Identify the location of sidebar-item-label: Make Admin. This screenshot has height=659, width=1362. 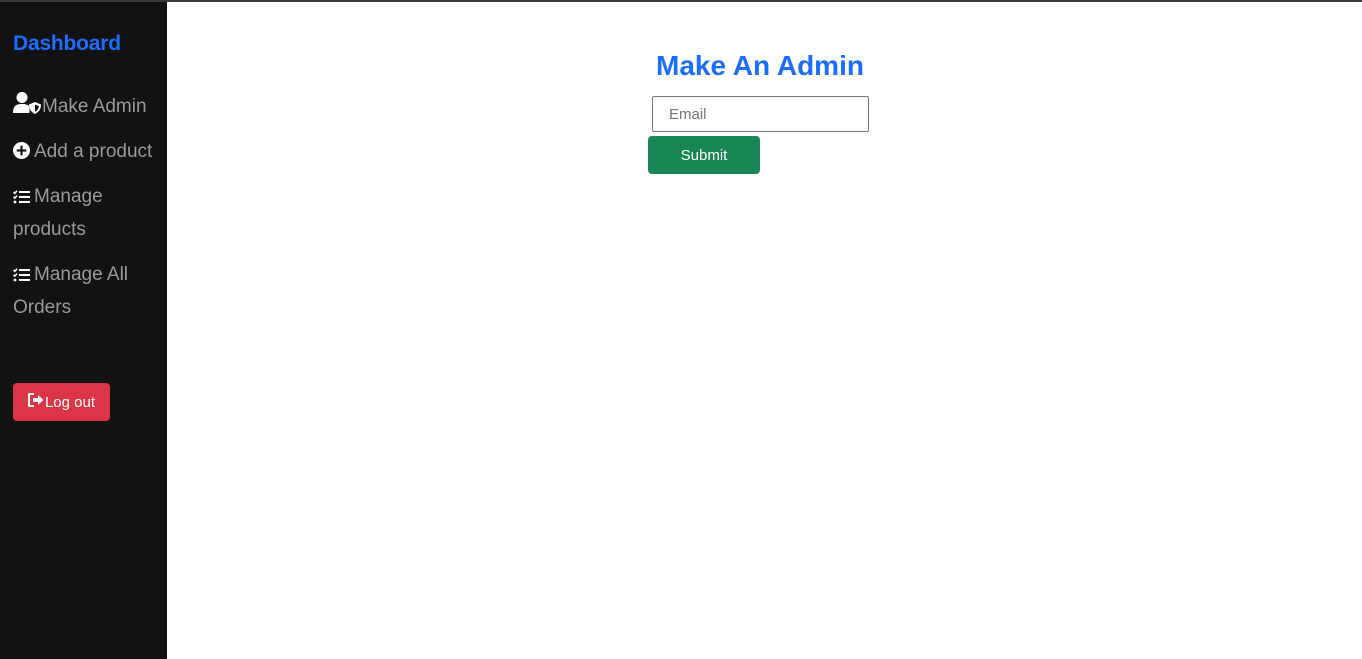
(94, 106).